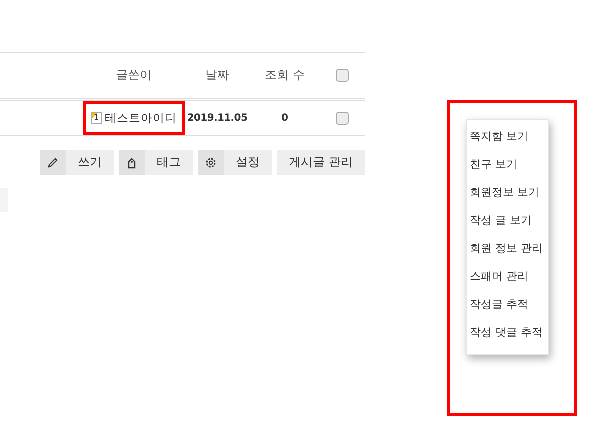 The height and width of the screenshot is (437, 592). I want to click on column-header: 날짜, so click(217, 75).